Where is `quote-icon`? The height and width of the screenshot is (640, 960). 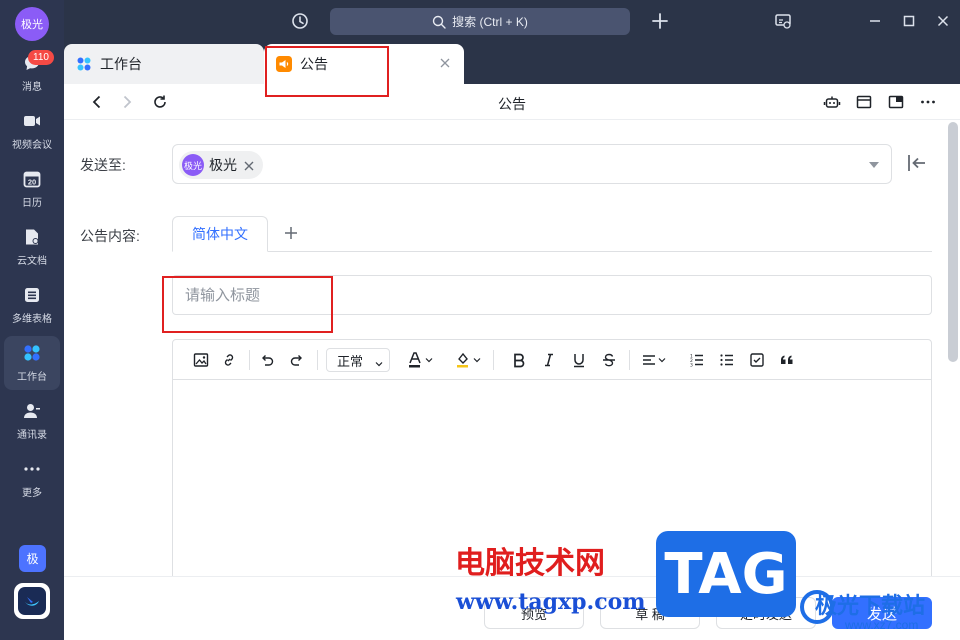 quote-icon is located at coordinates (787, 360).